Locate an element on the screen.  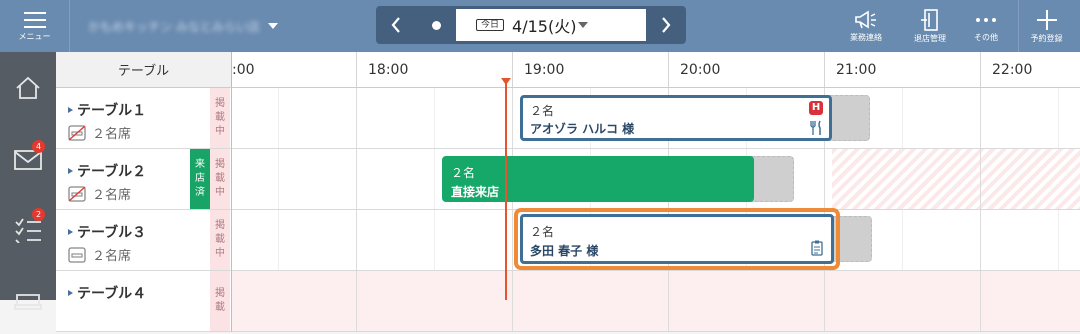
smoking-icon is located at coordinates (77, 254).